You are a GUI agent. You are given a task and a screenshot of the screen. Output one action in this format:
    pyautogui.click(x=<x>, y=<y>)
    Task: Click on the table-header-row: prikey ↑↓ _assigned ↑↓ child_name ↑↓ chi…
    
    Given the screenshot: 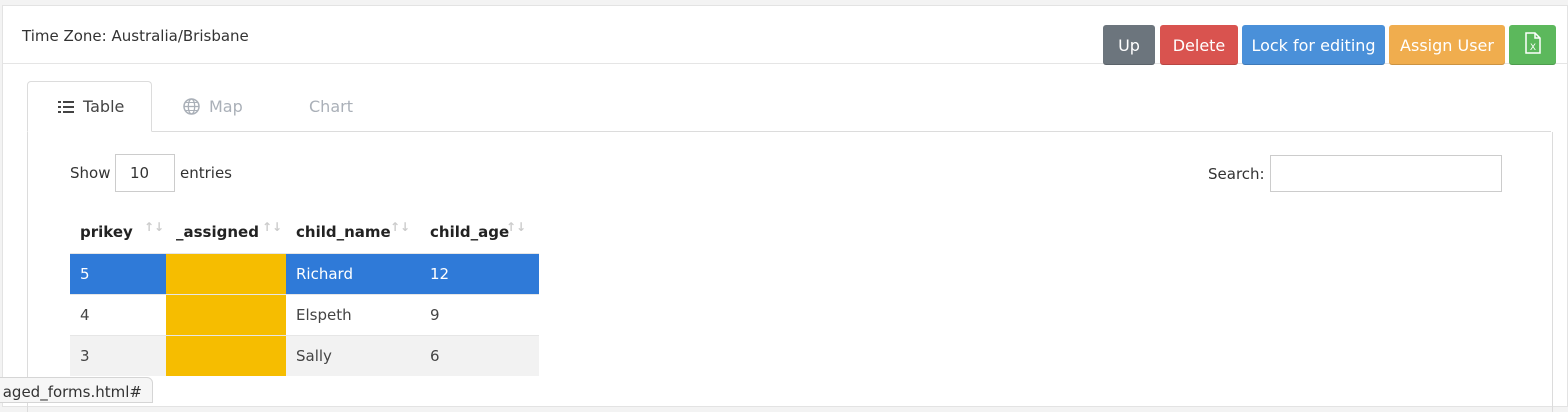 What is the action you would take?
    pyautogui.click(x=304, y=232)
    